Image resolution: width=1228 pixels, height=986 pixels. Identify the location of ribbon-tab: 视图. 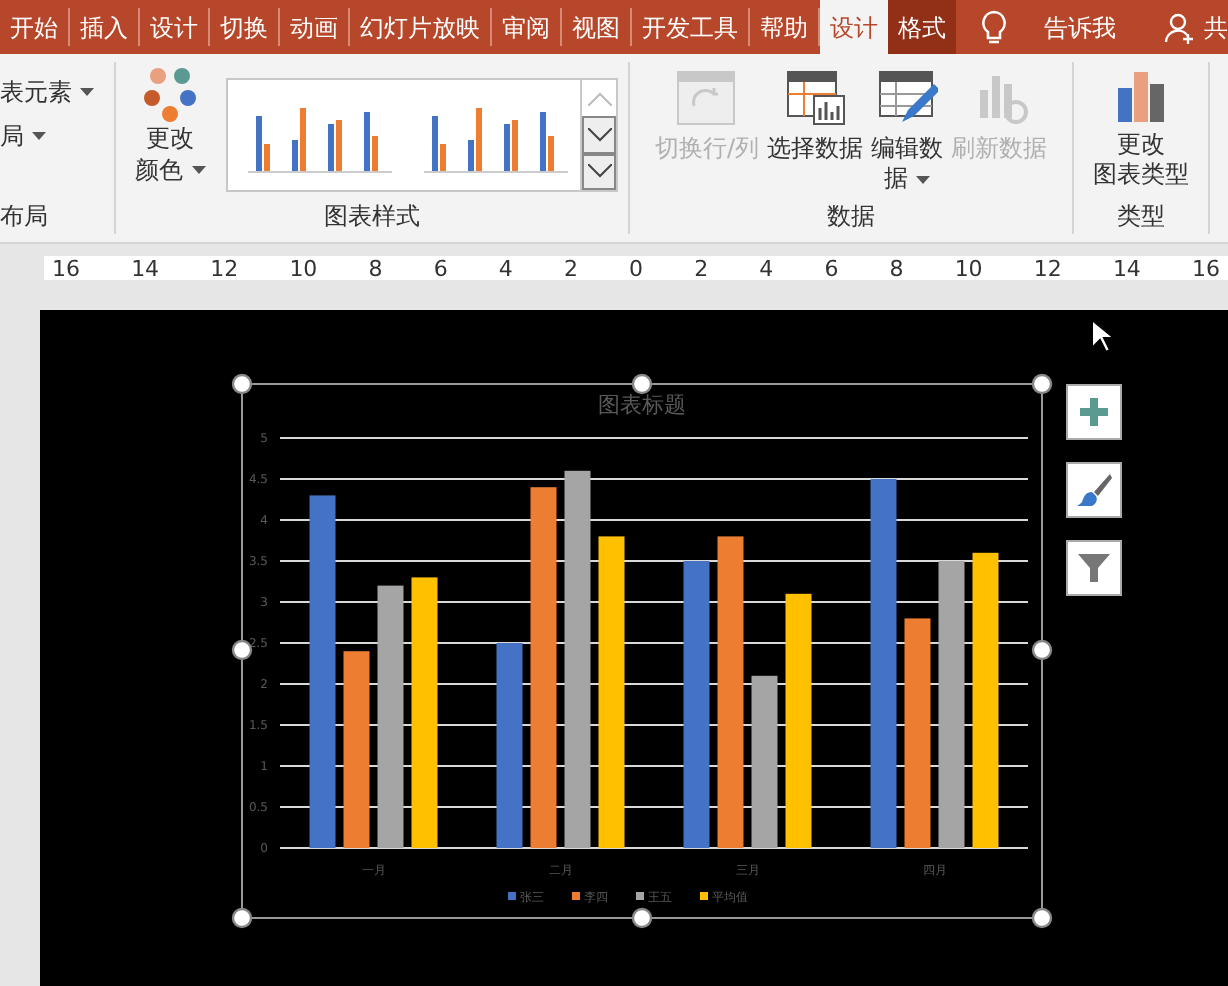
(596, 27).